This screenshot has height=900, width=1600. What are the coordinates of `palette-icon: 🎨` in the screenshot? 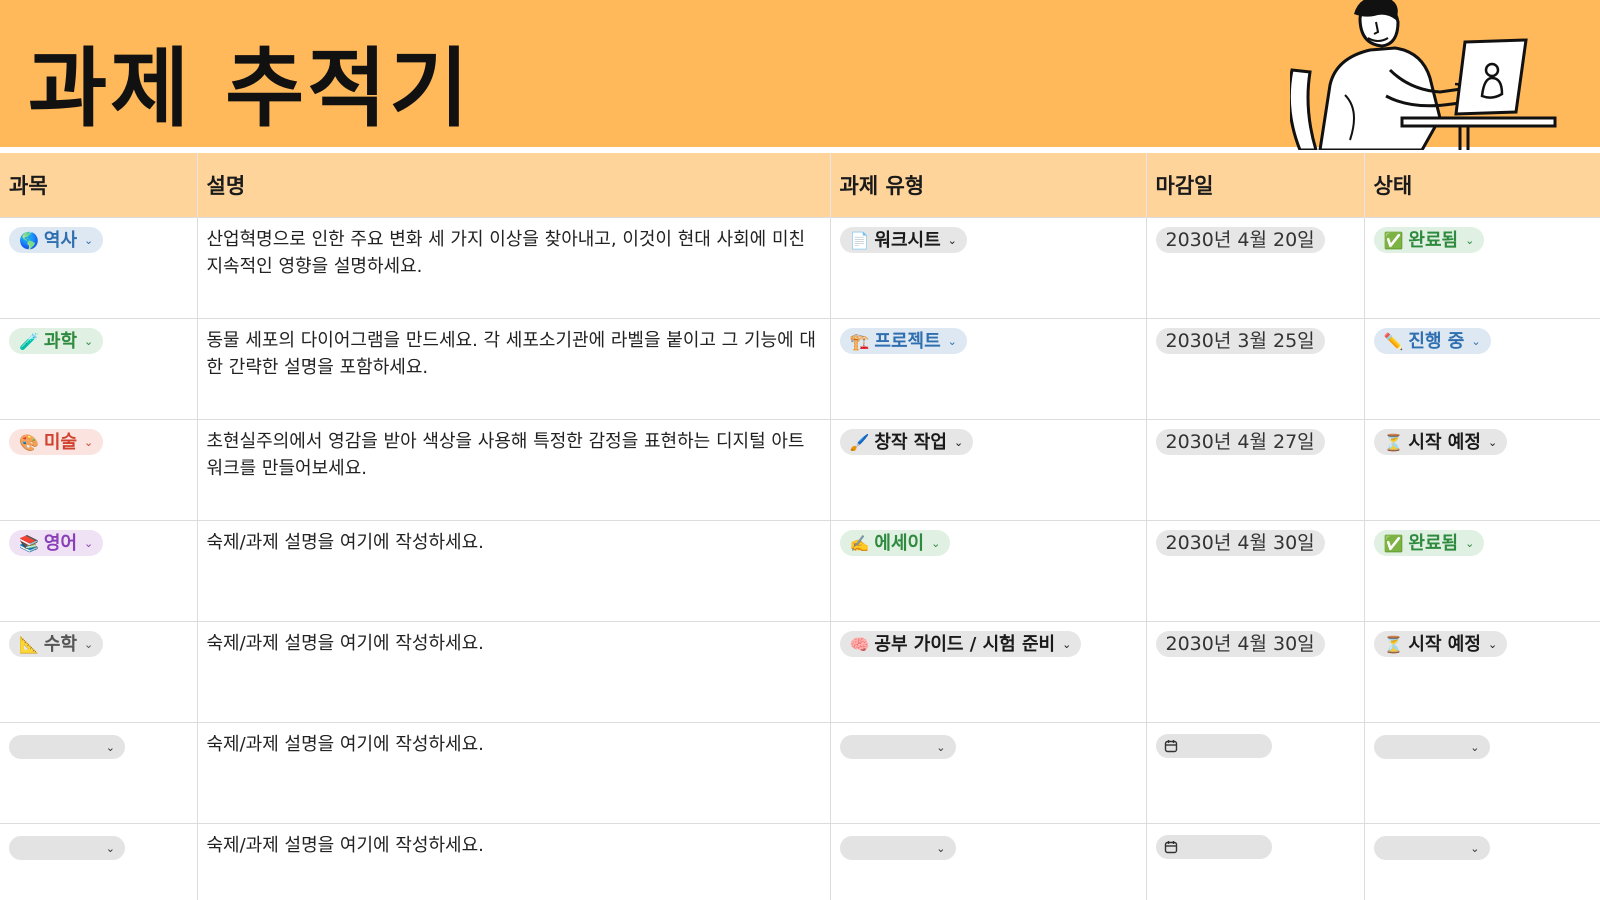 It's located at (29, 442).